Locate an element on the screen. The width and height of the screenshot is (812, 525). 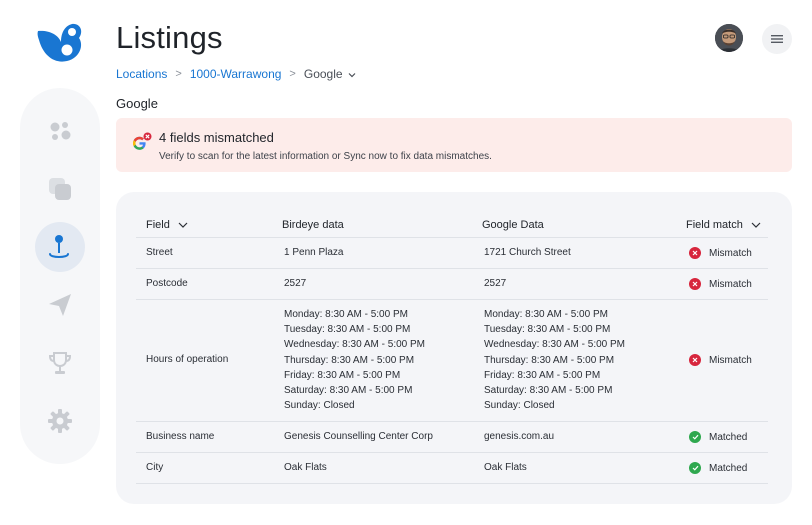
column-header-field: Field is located at coordinates (167, 225).